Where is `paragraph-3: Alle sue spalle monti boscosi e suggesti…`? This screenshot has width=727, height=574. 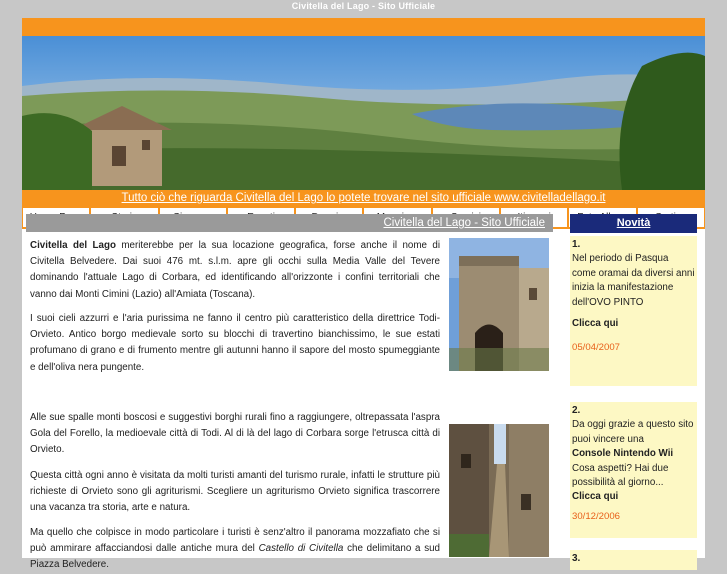 paragraph-3: Alle sue spalle monti boscosi e suggesti… is located at coordinates (235, 434).